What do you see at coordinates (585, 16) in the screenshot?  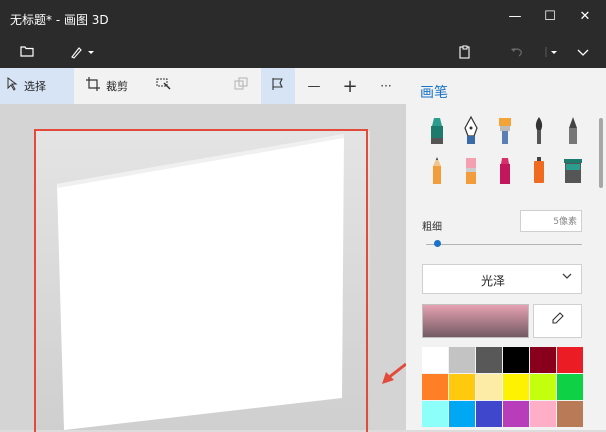 I see `close-button: ✕` at bounding box center [585, 16].